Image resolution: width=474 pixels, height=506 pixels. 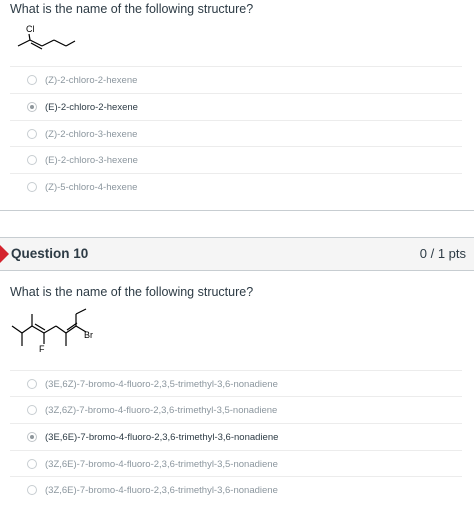 I want to click on question-10-structure: F Br, so click(x=52, y=331).